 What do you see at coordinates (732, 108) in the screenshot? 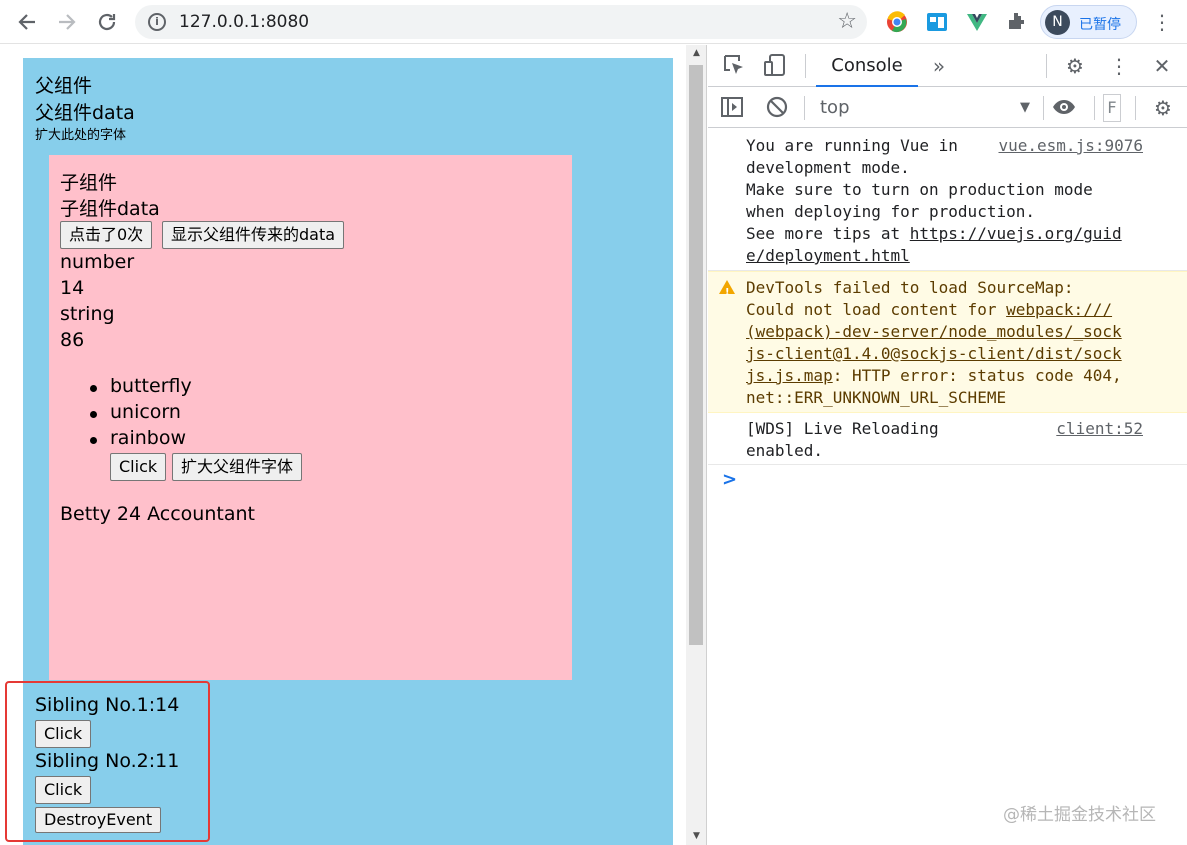
I see `sidebar-toggle-icon` at bounding box center [732, 108].